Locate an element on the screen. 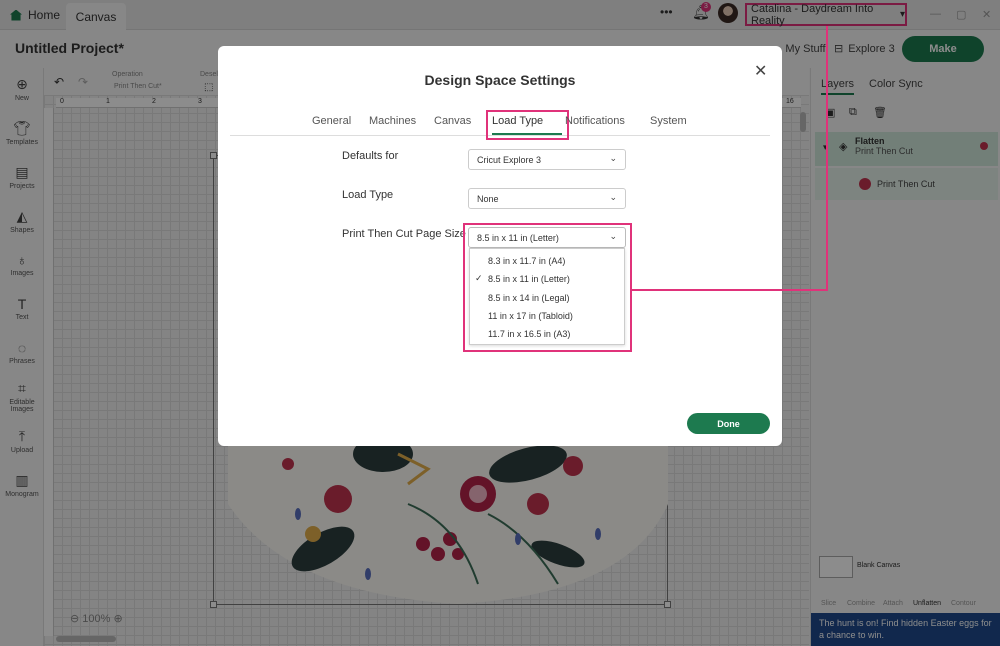 Image resolution: width=1000 pixels, height=646 pixels. tab-system: System is located at coordinates (668, 121).